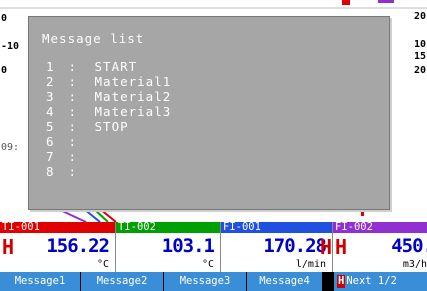 Image resolution: width=427 pixels, height=291 pixels. I want to click on message-item-8: 8 :, so click(108, 171).